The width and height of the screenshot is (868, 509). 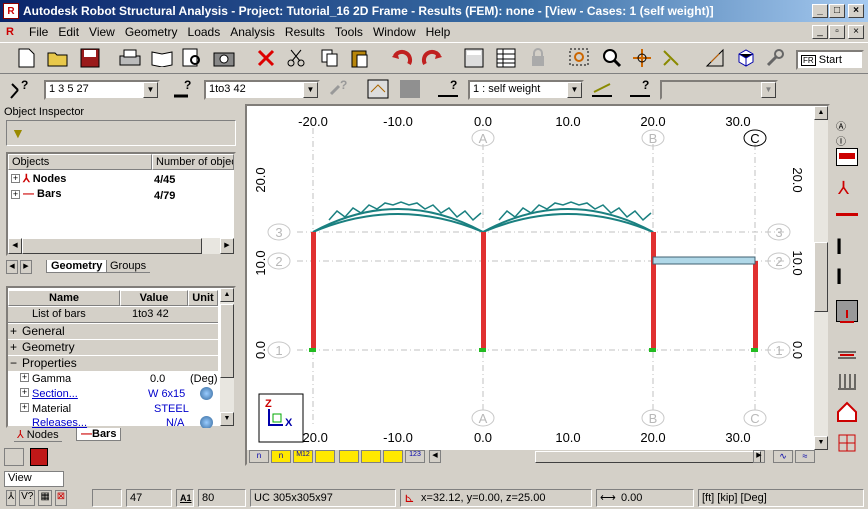 I want to click on menu-geometry: Geometry, so click(x=151, y=32).